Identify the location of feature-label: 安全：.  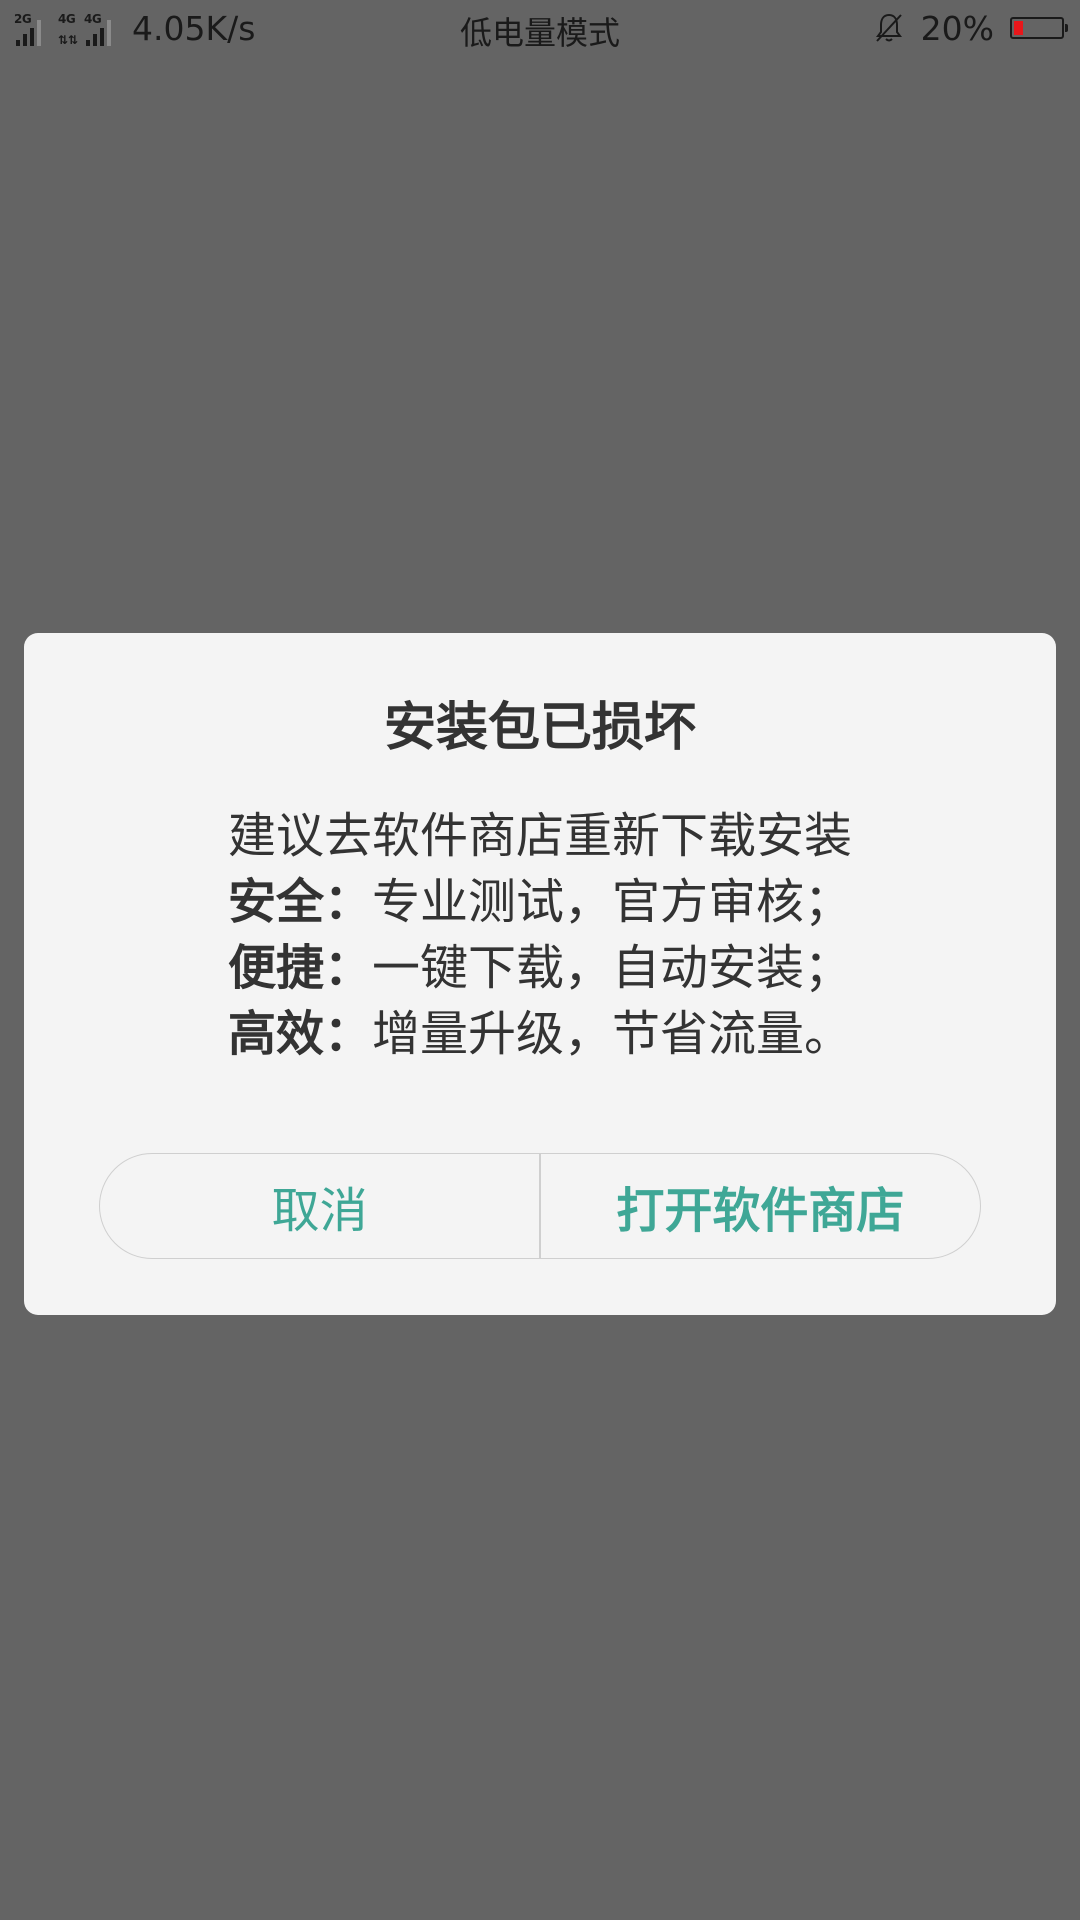
(299, 902).